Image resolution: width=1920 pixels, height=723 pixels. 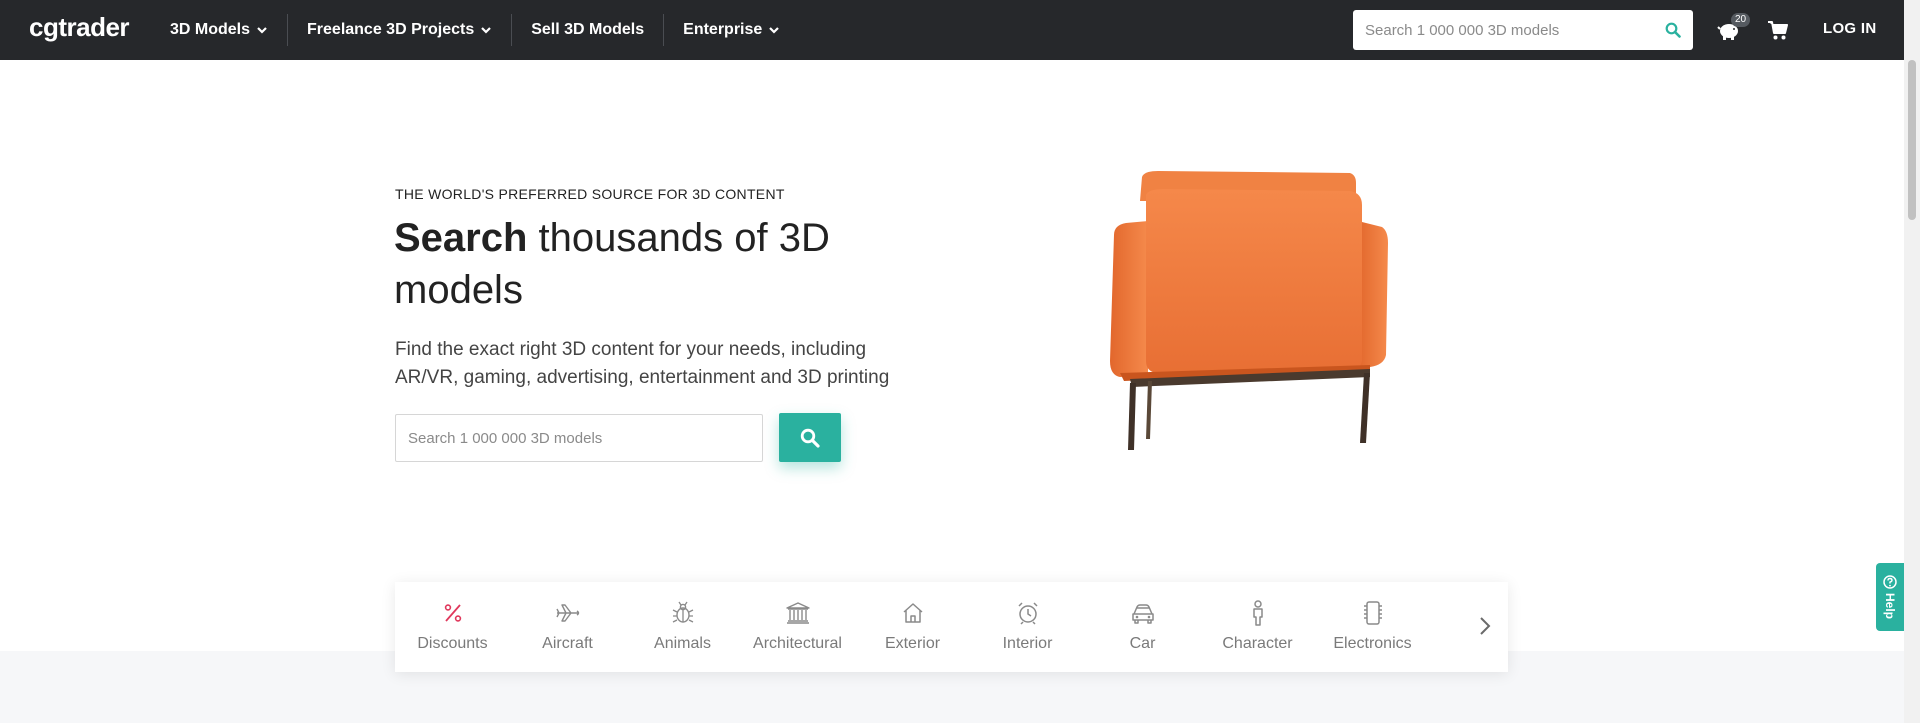 What do you see at coordinates (1028, 613) in the screenshot?
I see `alarm-clock-icon` at bounding box center [1028, 613].